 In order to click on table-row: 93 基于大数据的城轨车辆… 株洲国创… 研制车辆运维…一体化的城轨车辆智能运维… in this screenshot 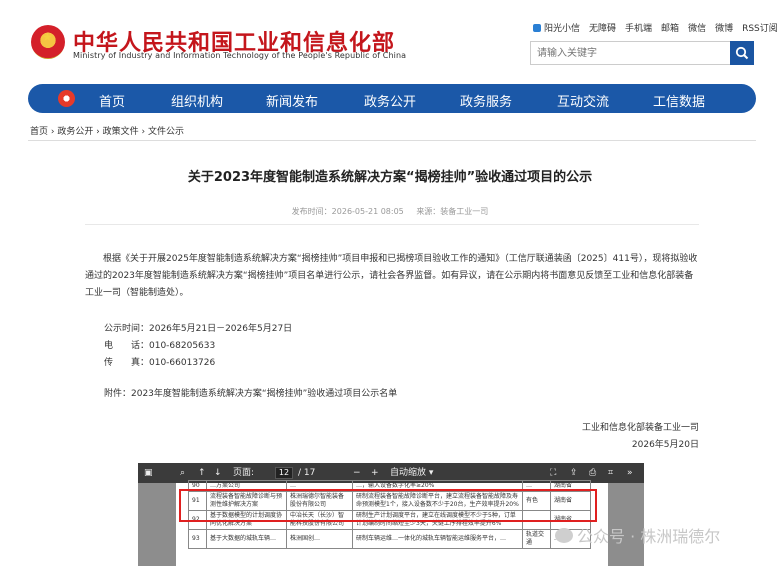, I will do `click(389, 539)`.